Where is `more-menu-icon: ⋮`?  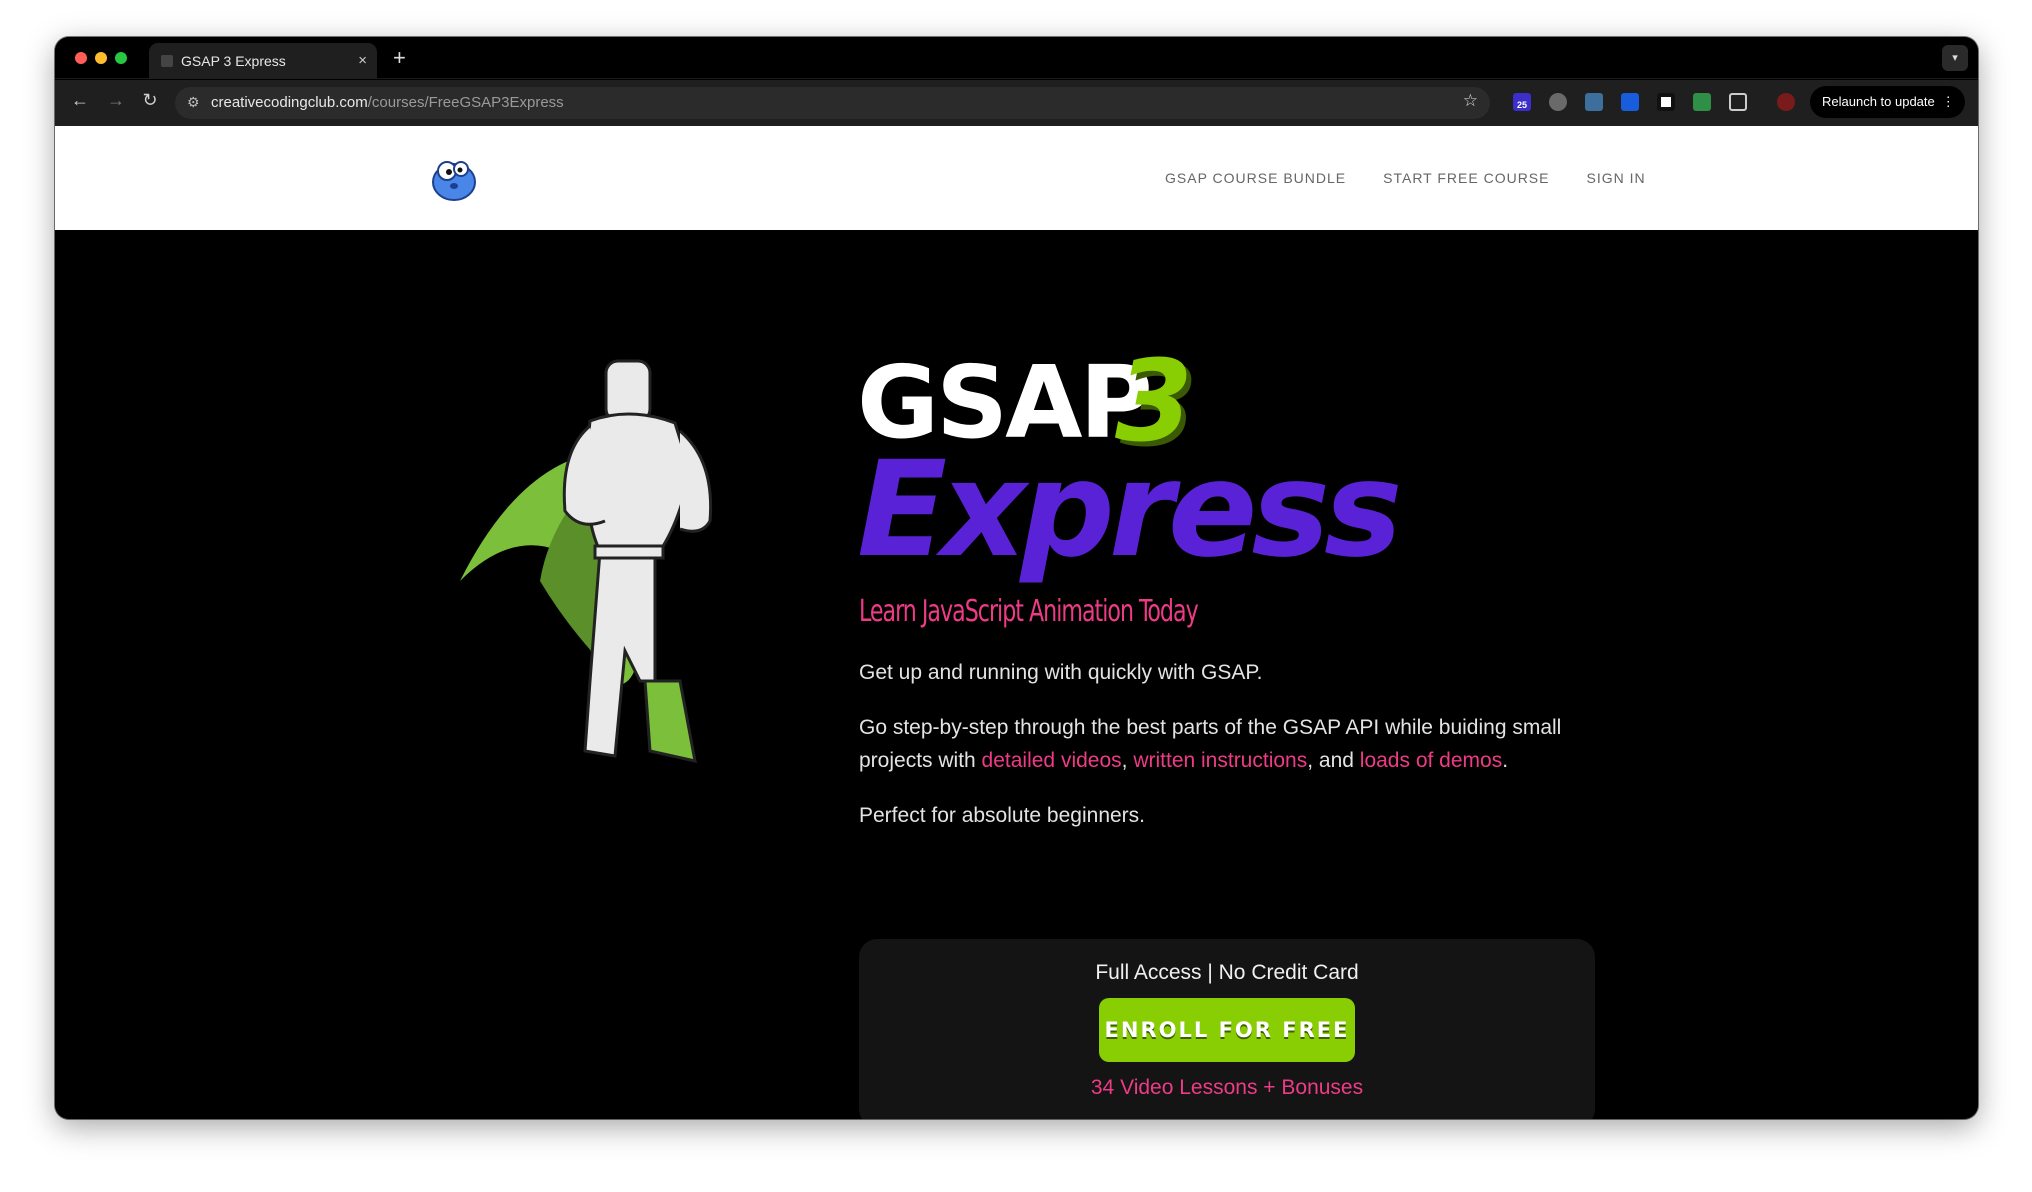
more-menu-icon: ⋮ is located at coordinates (1948, 102).